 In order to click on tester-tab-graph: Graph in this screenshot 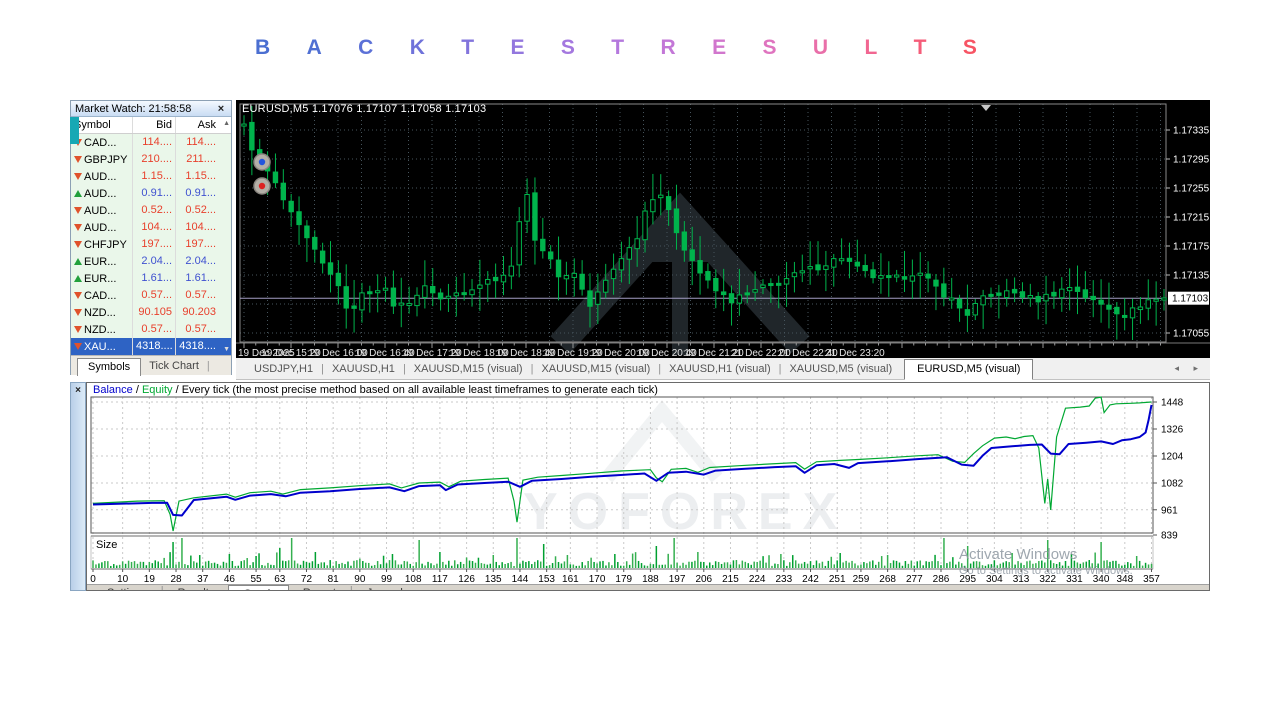, I will do `click(258, 587)`.